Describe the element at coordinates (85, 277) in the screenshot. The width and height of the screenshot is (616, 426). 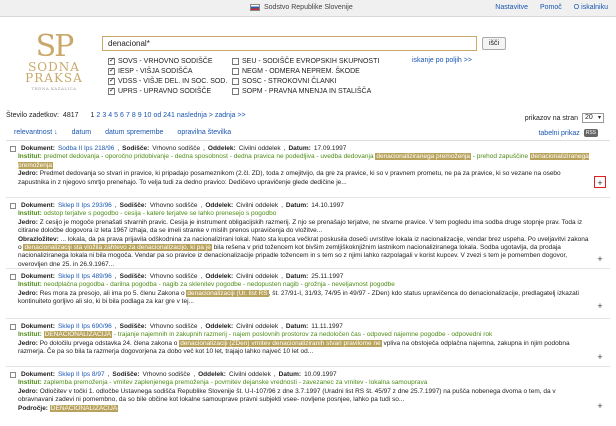
I see `doc-link: Sklep II Ips 489/96` at that location.